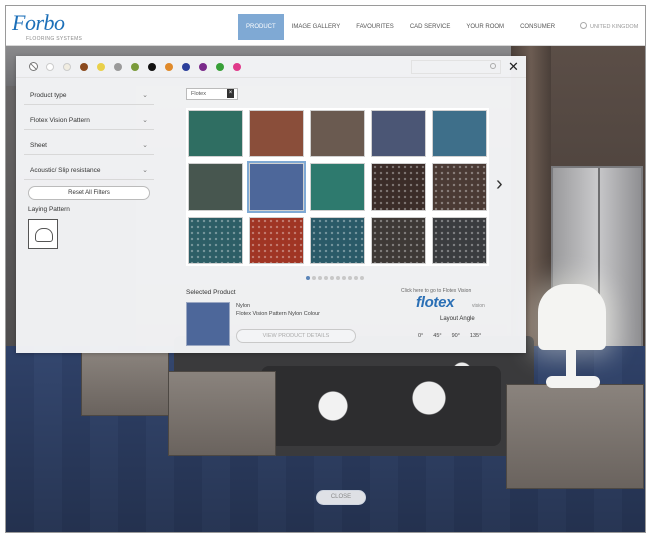 The height and width of the screenshot is (538, 651). I want to click on nav-item-product: PRODUCT, so click(261, 27).